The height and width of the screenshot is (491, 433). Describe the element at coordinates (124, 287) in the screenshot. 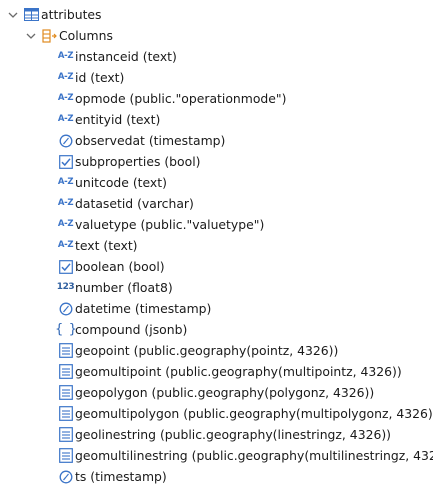

I see `column-label: number (float8)` at that location.